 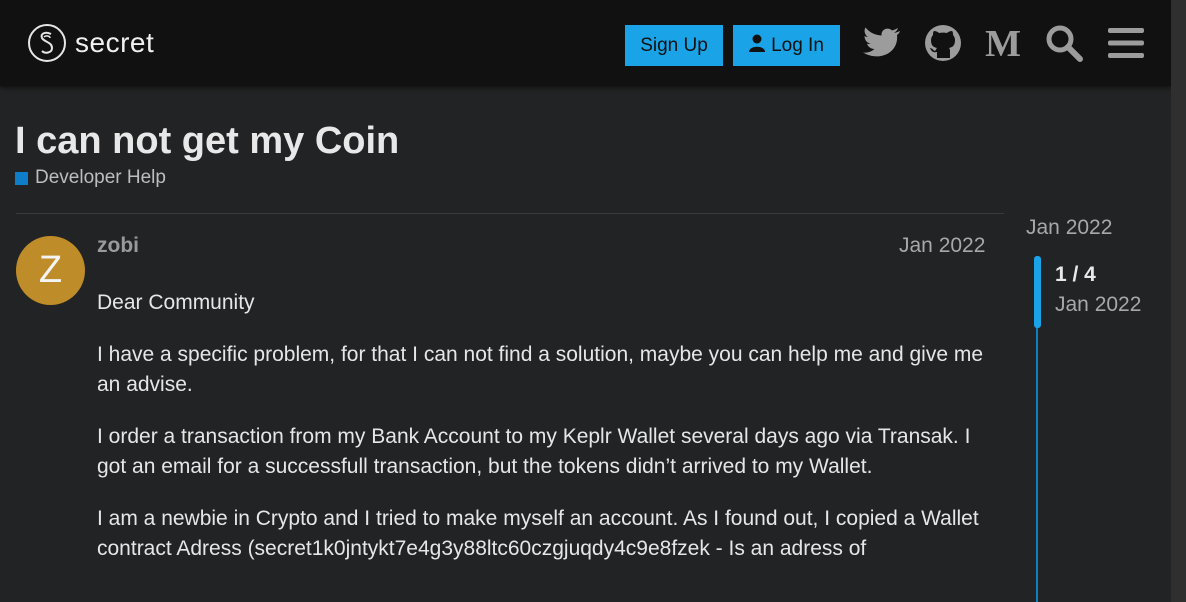 What do you see at coordinates (118, 246) in the screenshot?
I see `post-username: zobi` at bounding box center [118, 246].